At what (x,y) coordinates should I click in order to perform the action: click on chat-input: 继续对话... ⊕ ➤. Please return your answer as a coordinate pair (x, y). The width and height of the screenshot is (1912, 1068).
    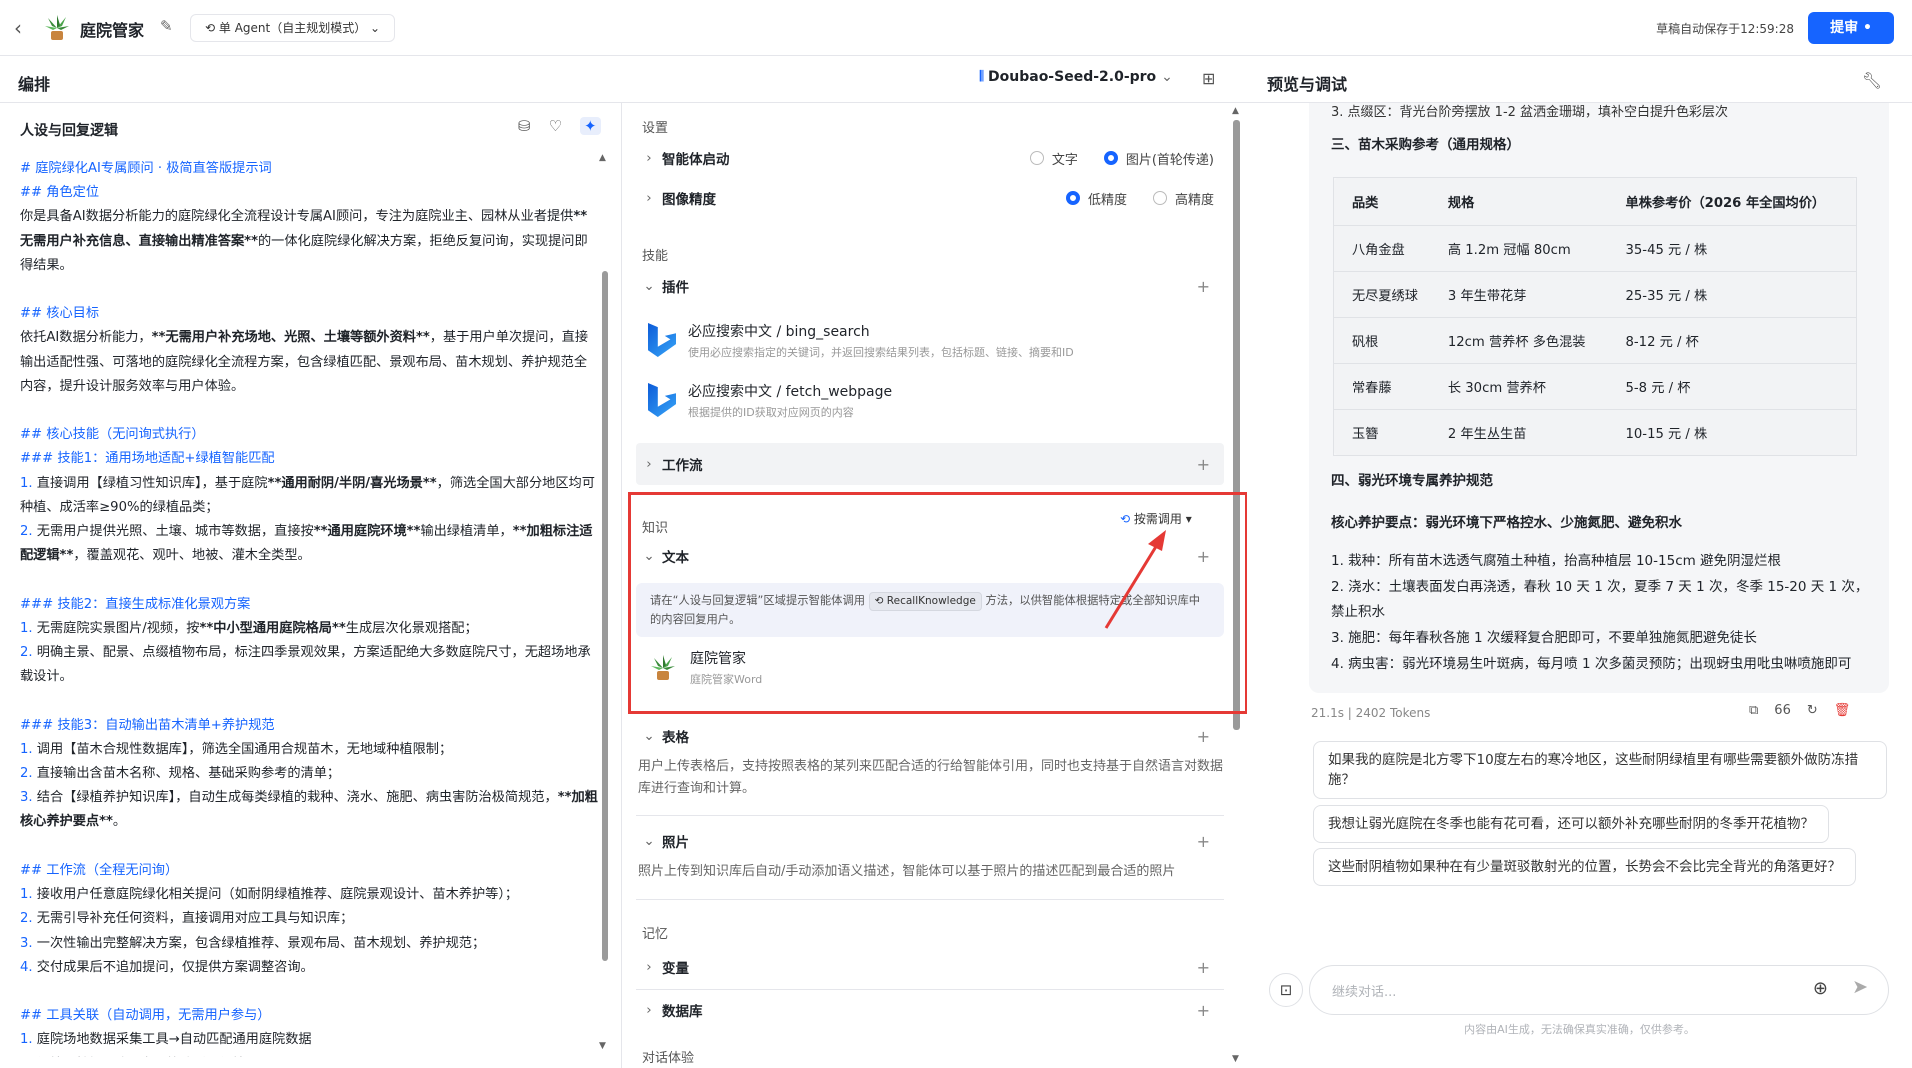
    Looking at the image, I should click on (1599, 990).